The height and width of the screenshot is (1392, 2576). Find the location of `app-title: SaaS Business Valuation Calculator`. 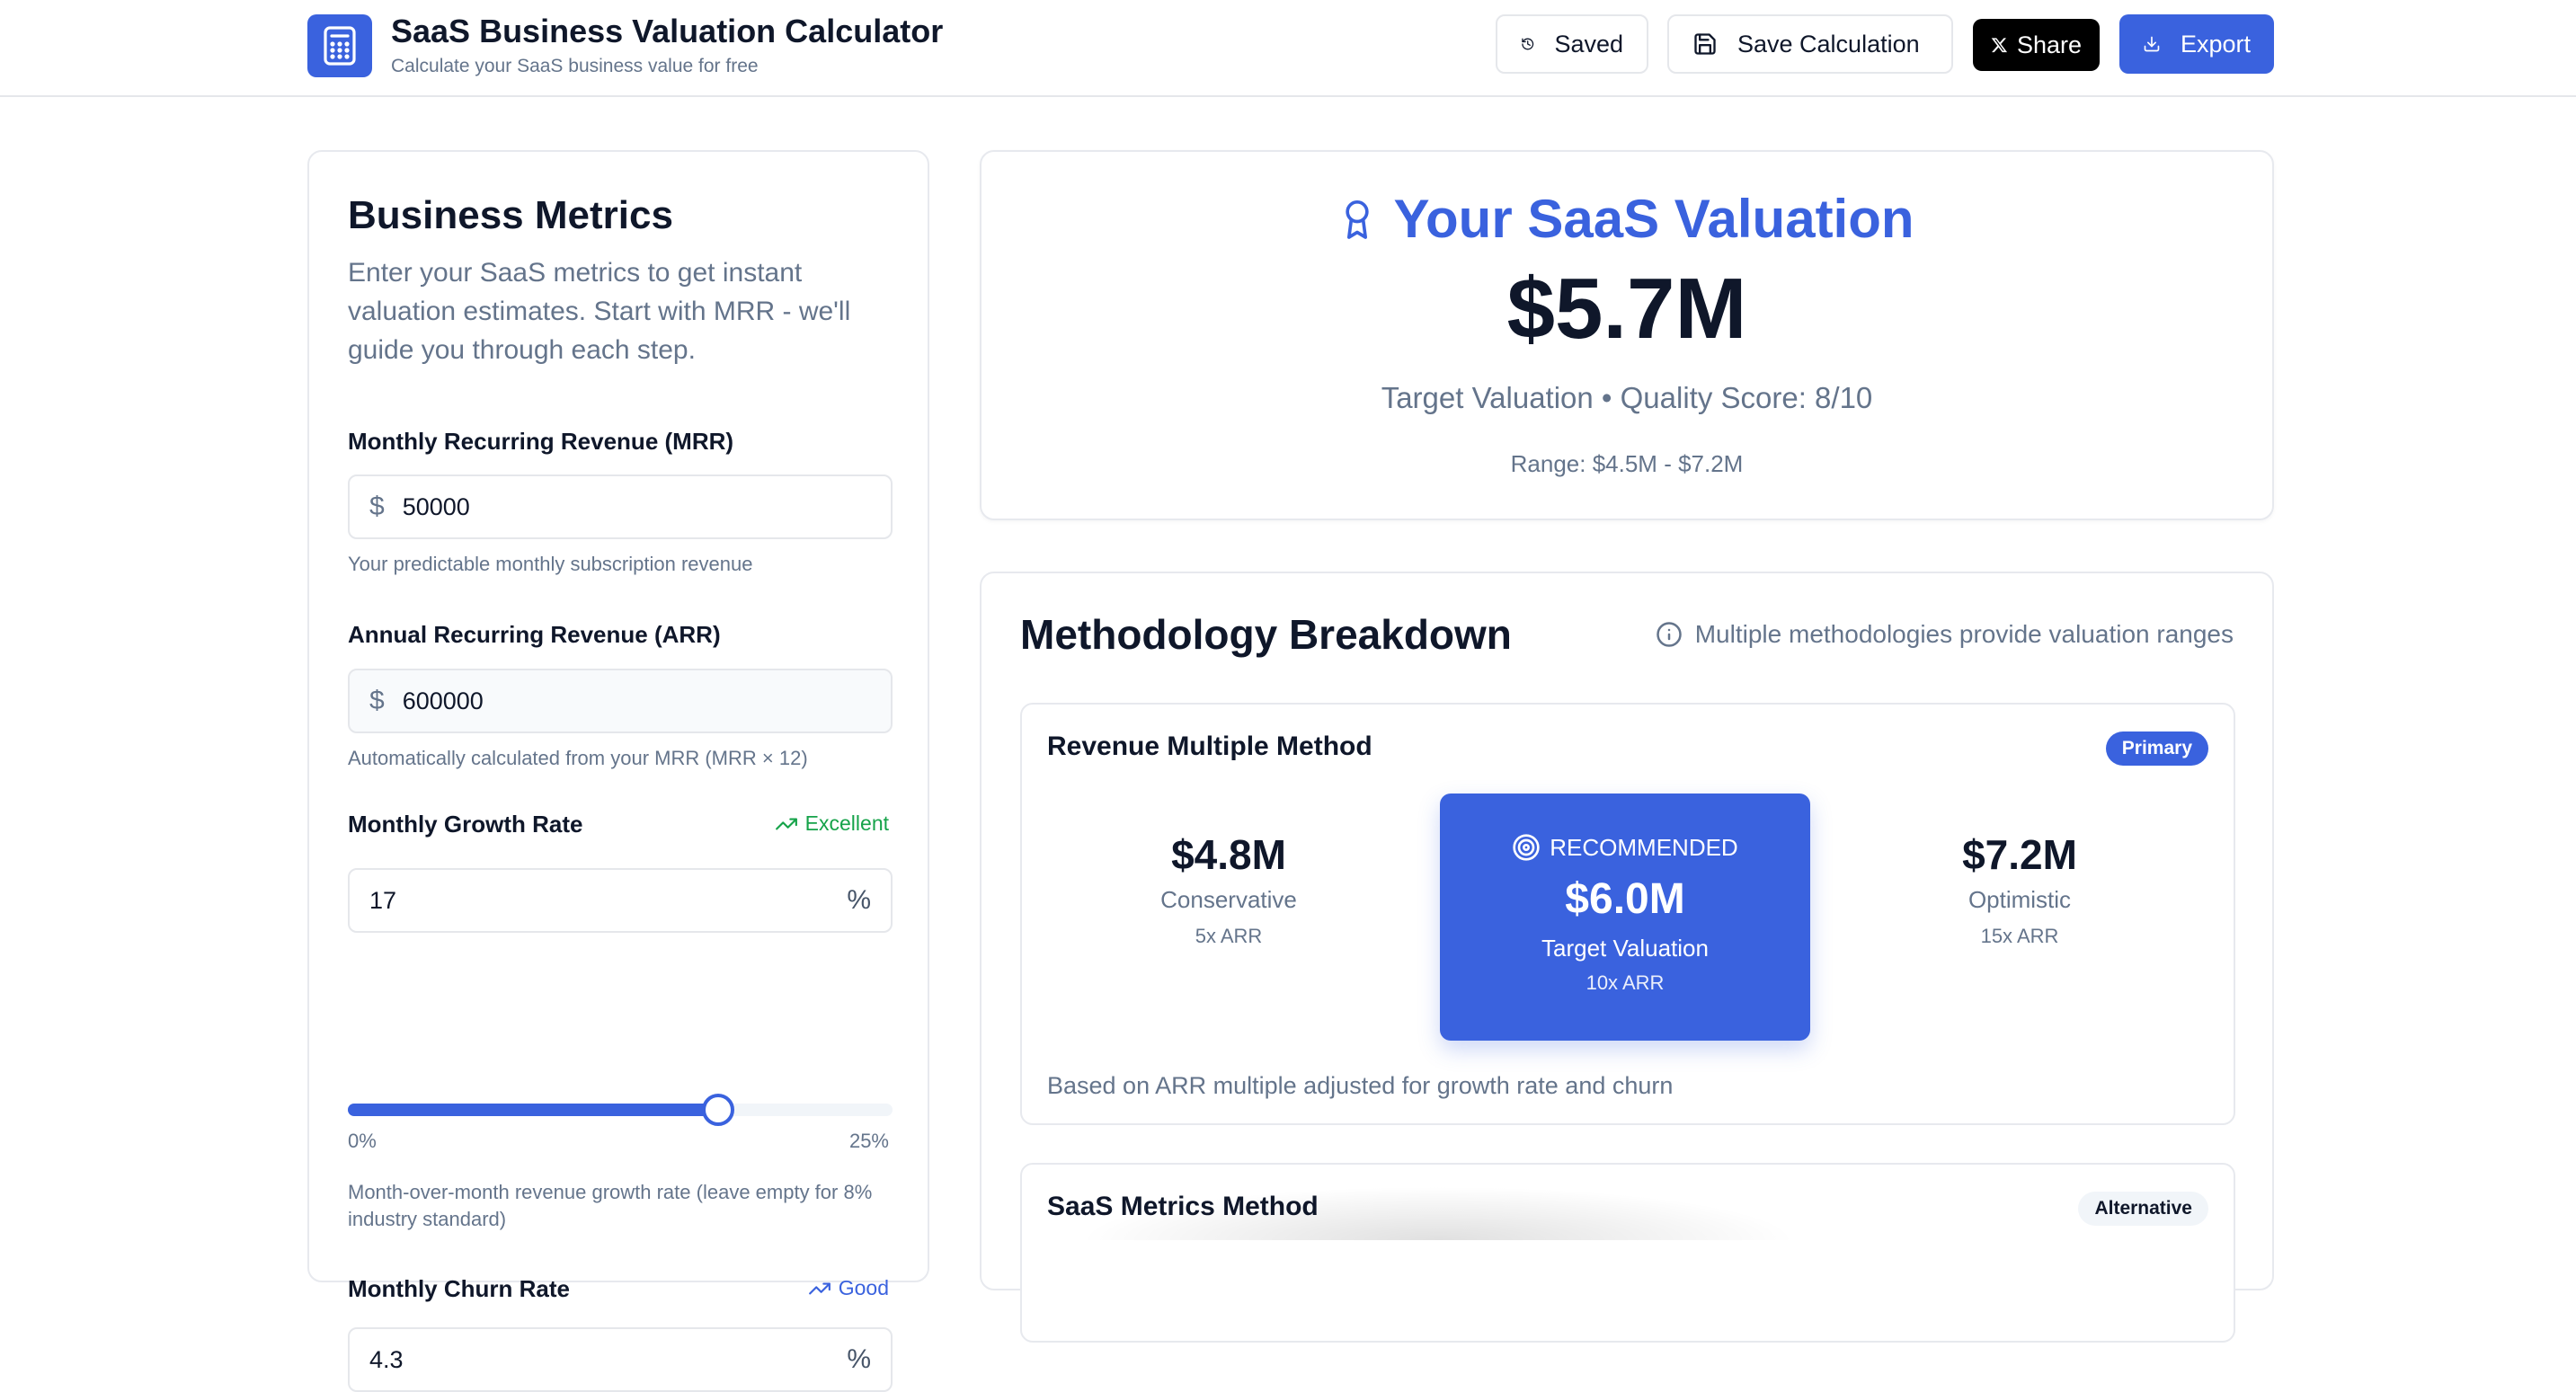

app-title: SaaS Business Valuation Calculator is located at coordinates (667, 31).